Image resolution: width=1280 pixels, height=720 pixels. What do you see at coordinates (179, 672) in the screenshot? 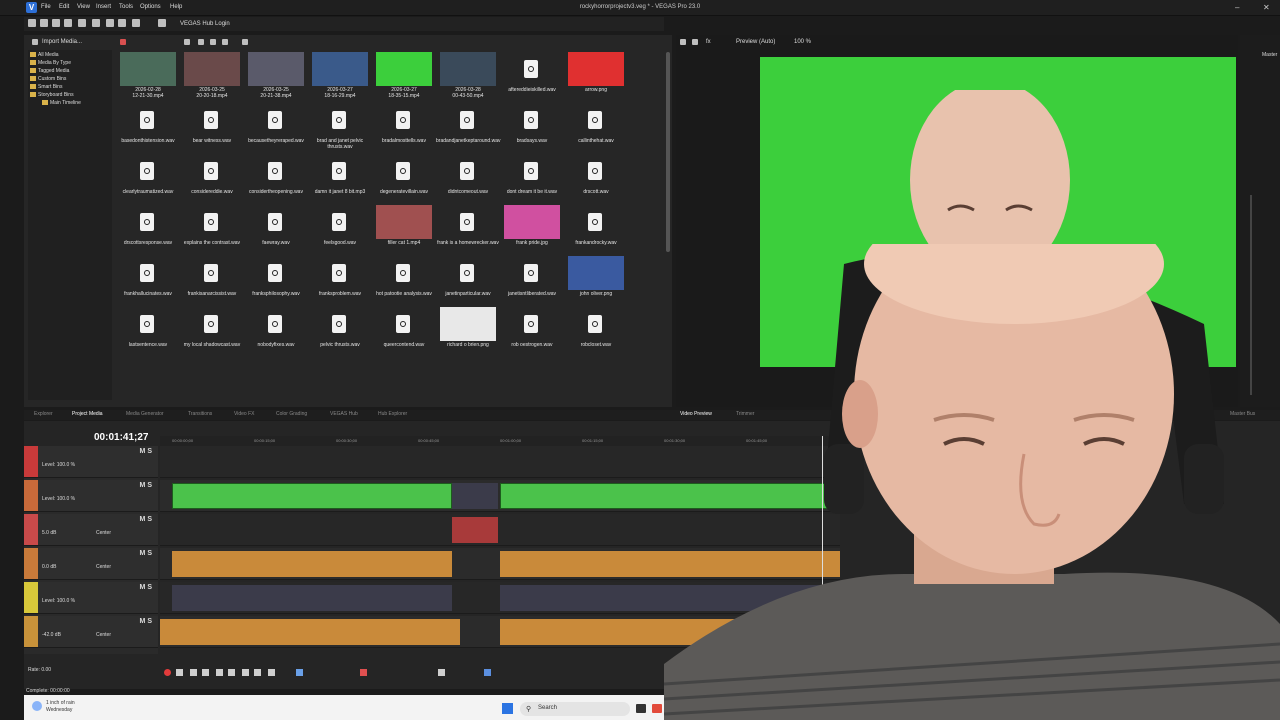
I see `loop-icon` at bounding box center [179, 672].